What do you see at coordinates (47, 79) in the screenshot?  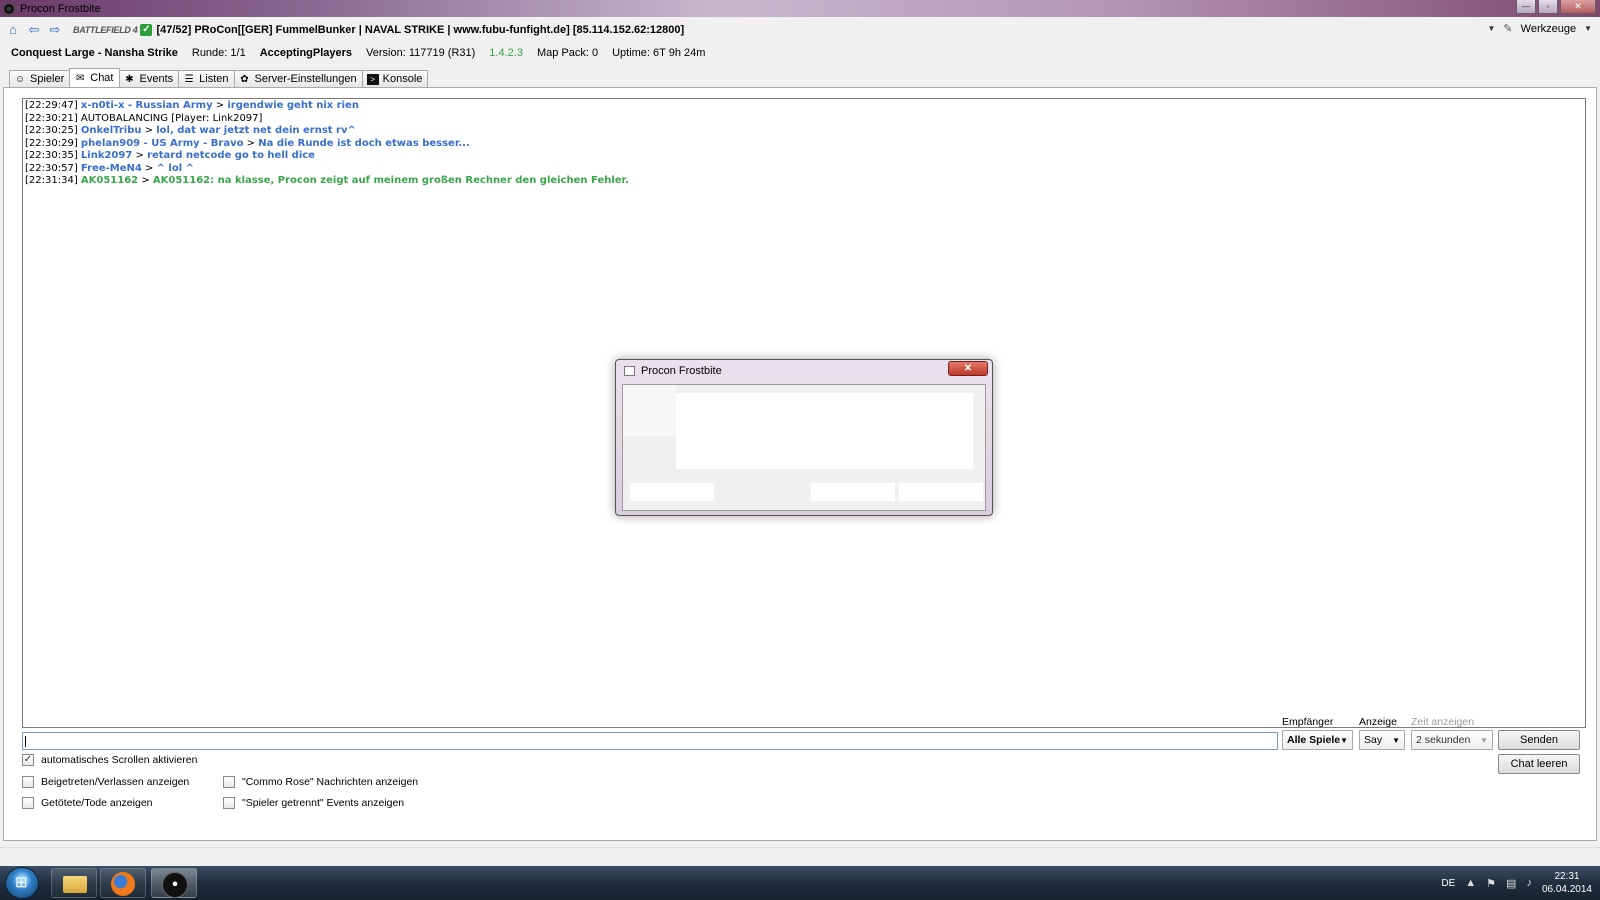 I see `tab-label: Spieler` at bounding box center [47, 79].